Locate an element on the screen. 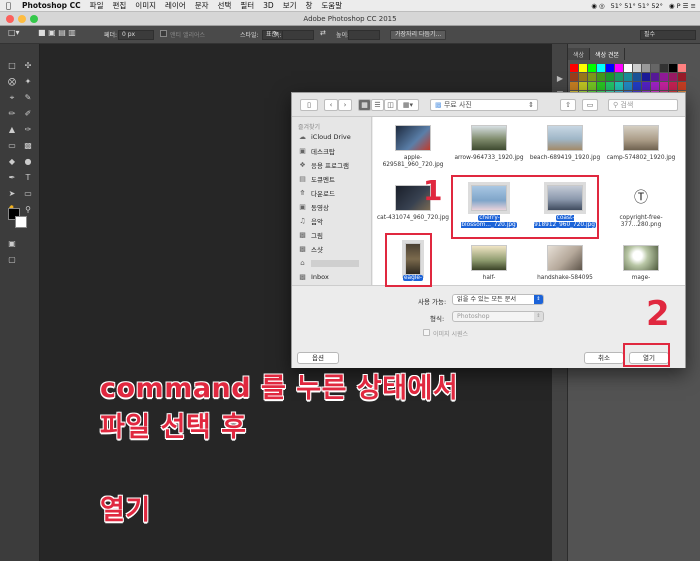 The image size is (700, 561). minimize-window-button is located at coordinates (22, 19).